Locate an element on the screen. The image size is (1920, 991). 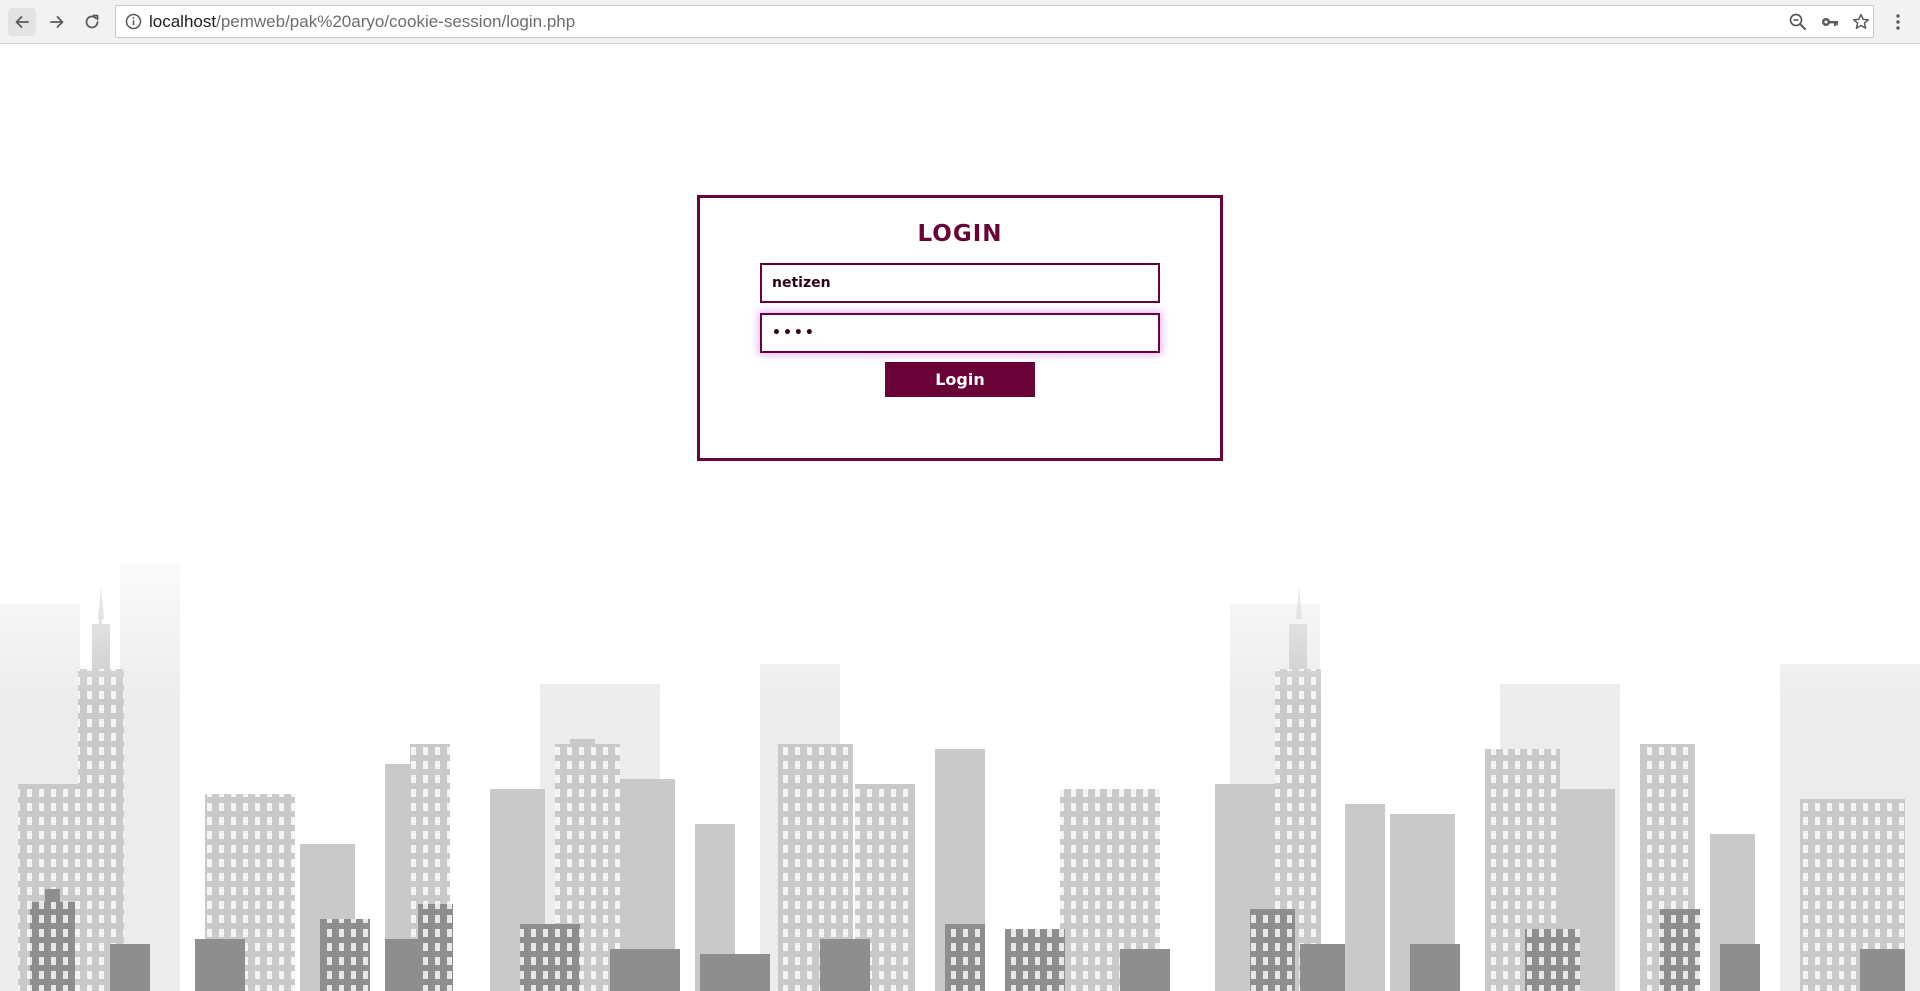
key-icon is located at coordinates (1830, 22).